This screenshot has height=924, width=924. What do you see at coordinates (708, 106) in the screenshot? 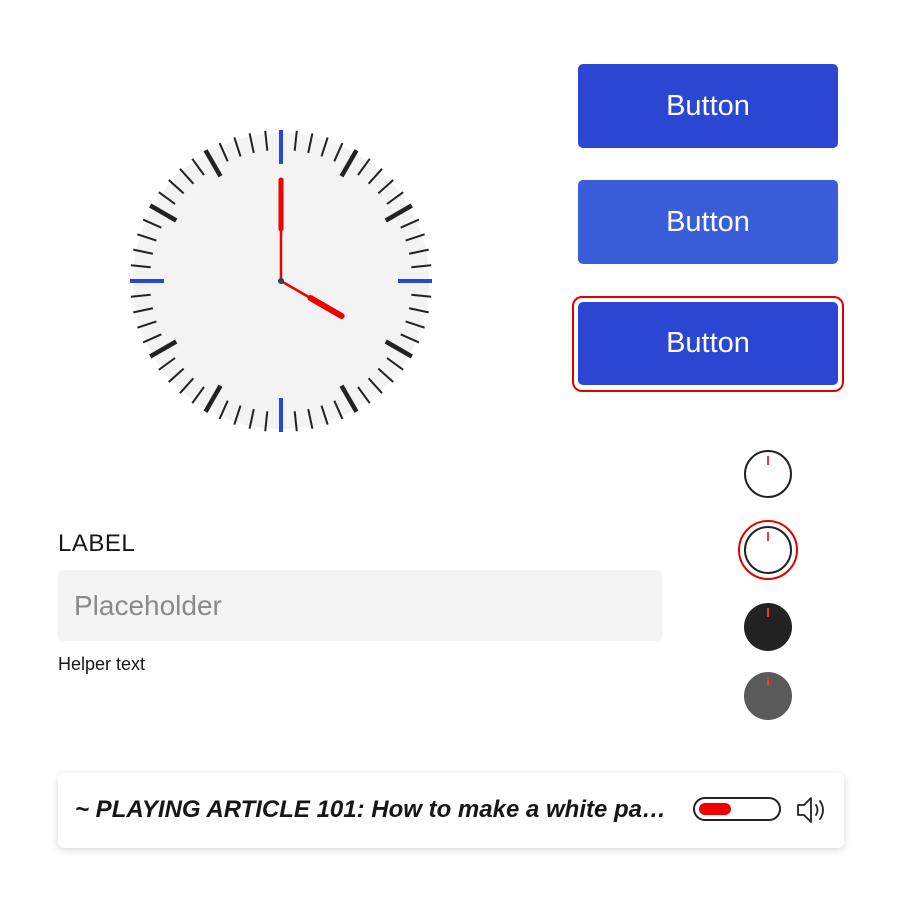
I see `primary-button: Button` at bounding box center [708, 106].